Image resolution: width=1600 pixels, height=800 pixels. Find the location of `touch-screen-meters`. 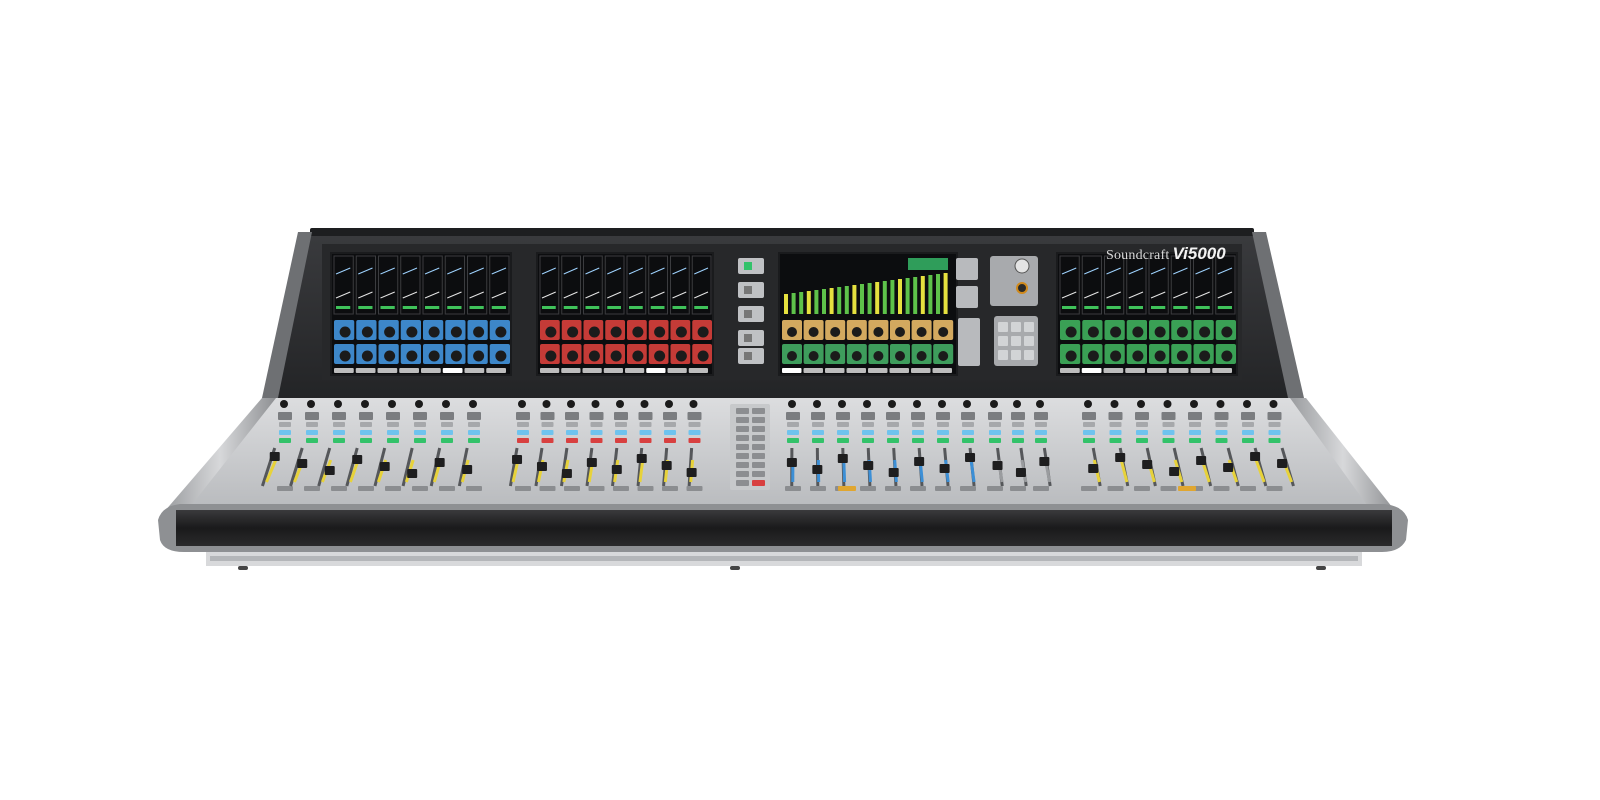

touch-screen-meters is located at coordinates (868, 314).